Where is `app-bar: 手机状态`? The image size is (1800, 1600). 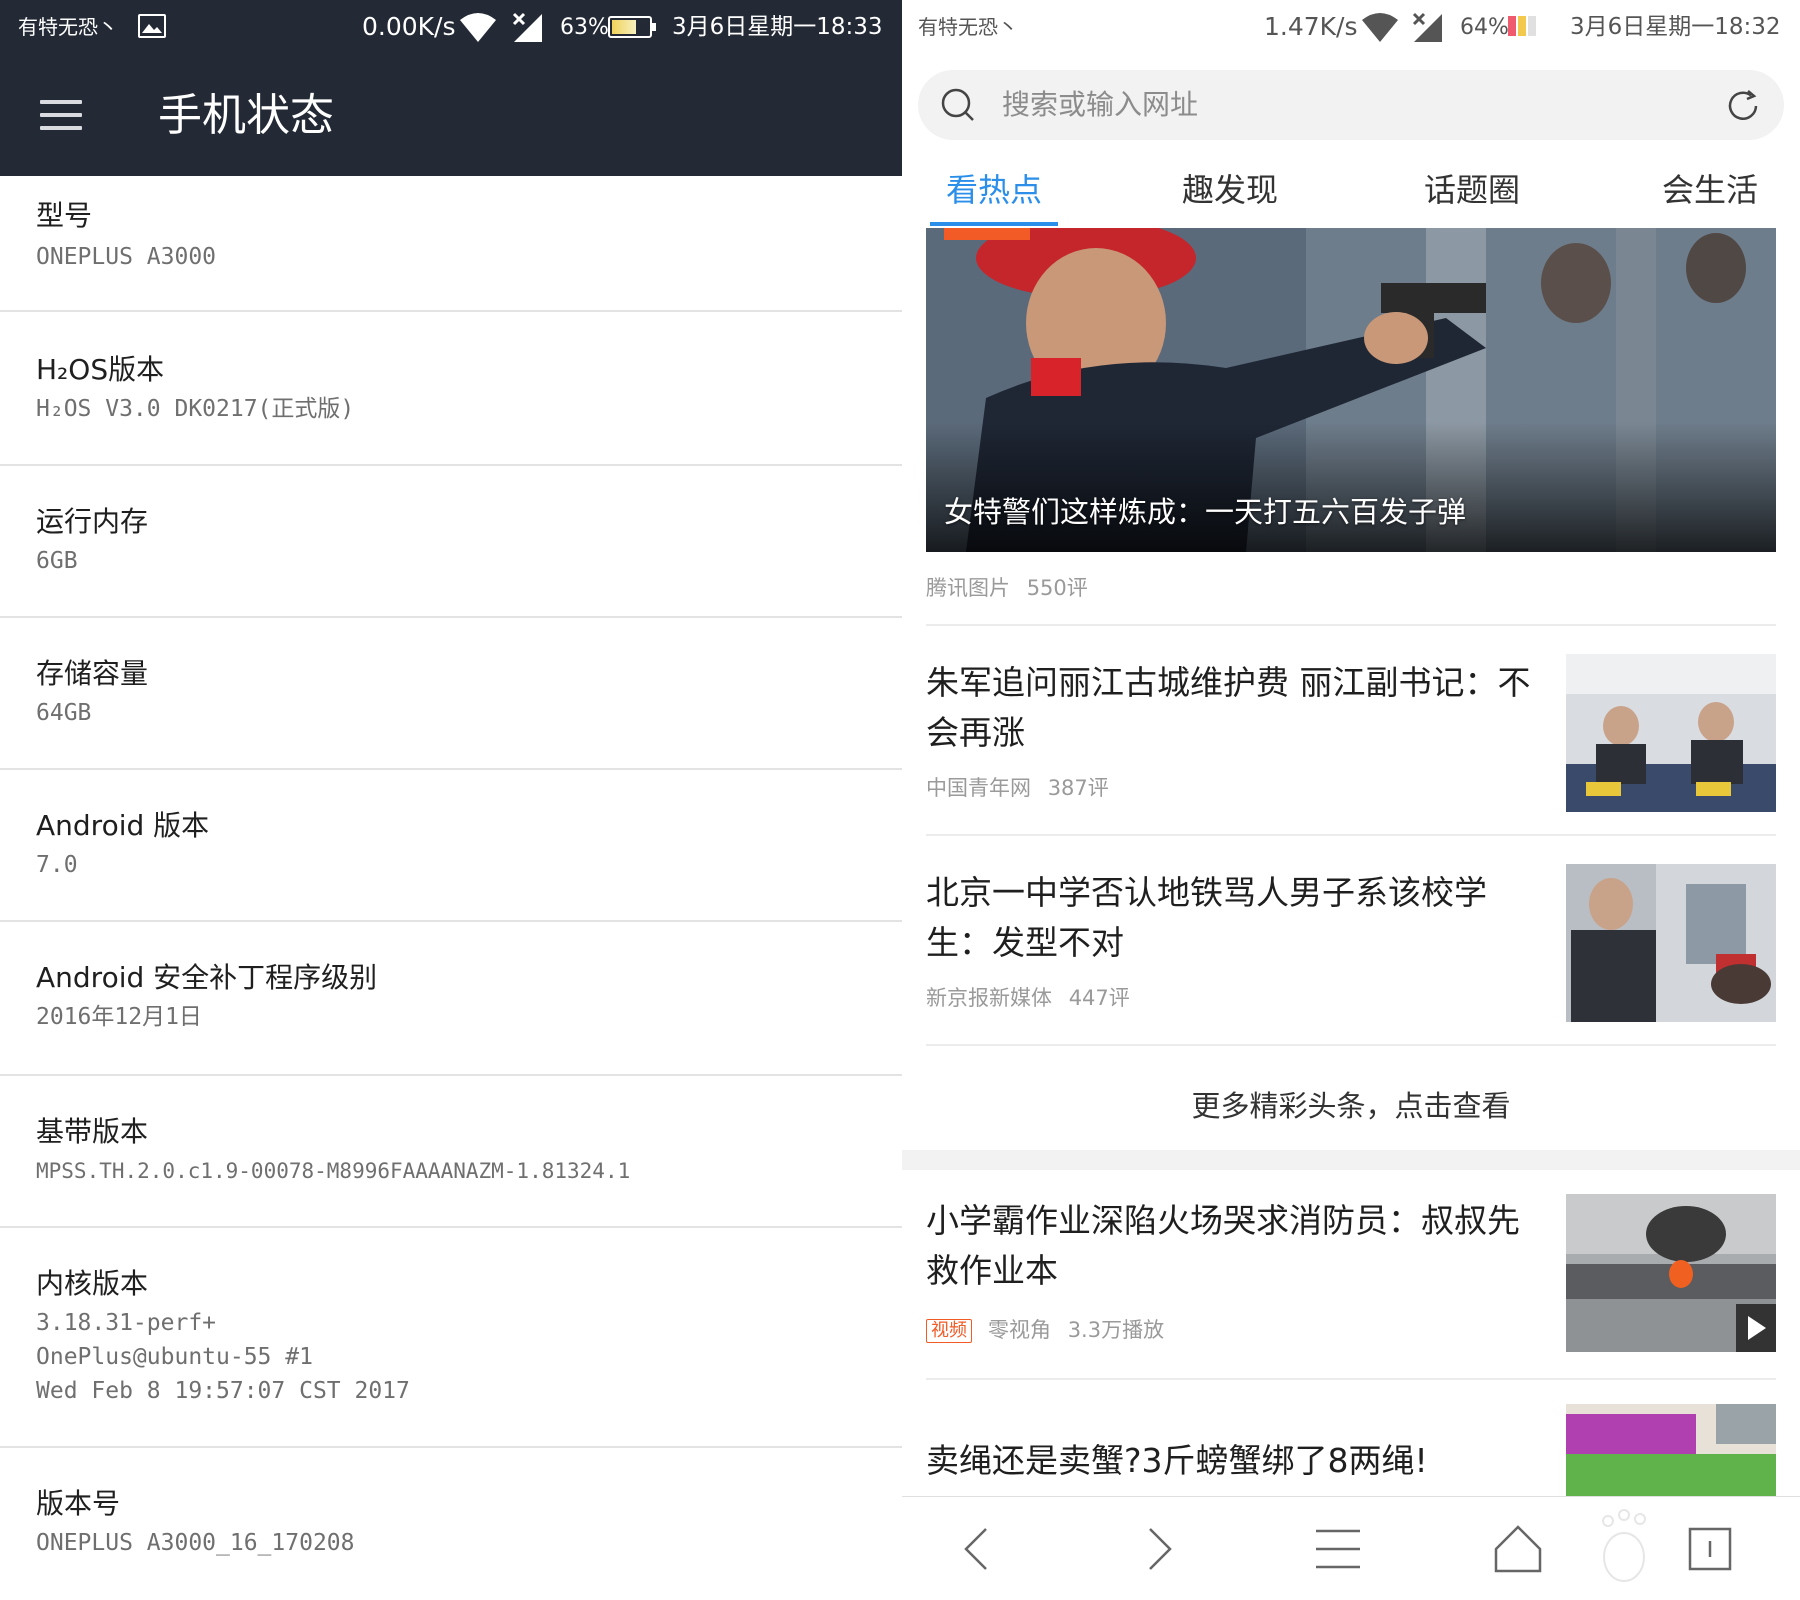 app-bar: 手机状态 is located at coordinates (451, 116).